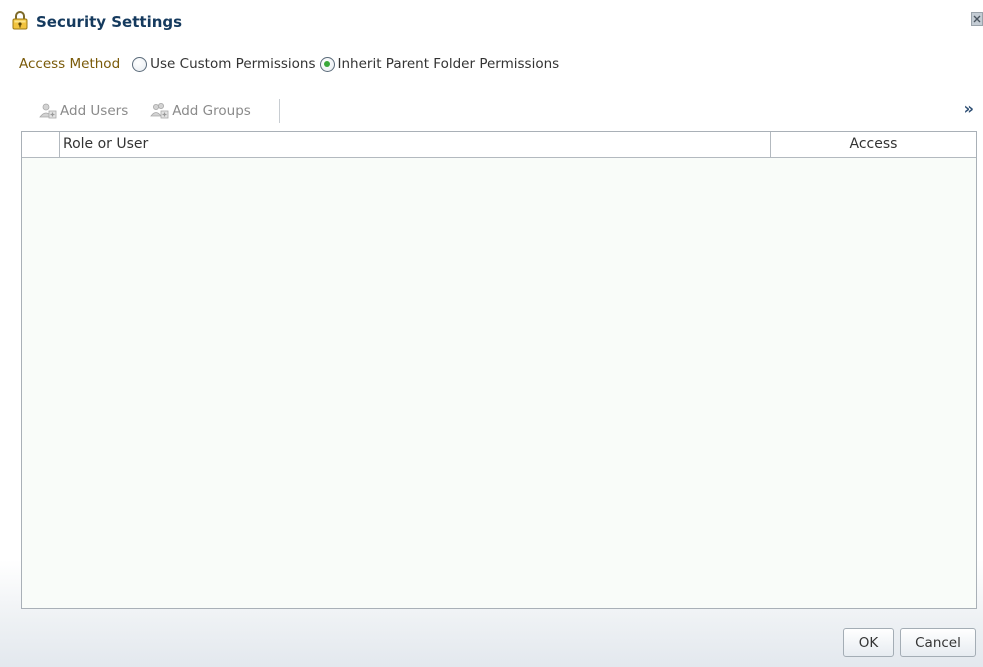 Image resolution: width=983 pixels, height=667 pixels. Describe the element at coordinates (232, 64) in the screenshot. I see `use-custom-permissions-label: Use Custom Permissions` at that location.